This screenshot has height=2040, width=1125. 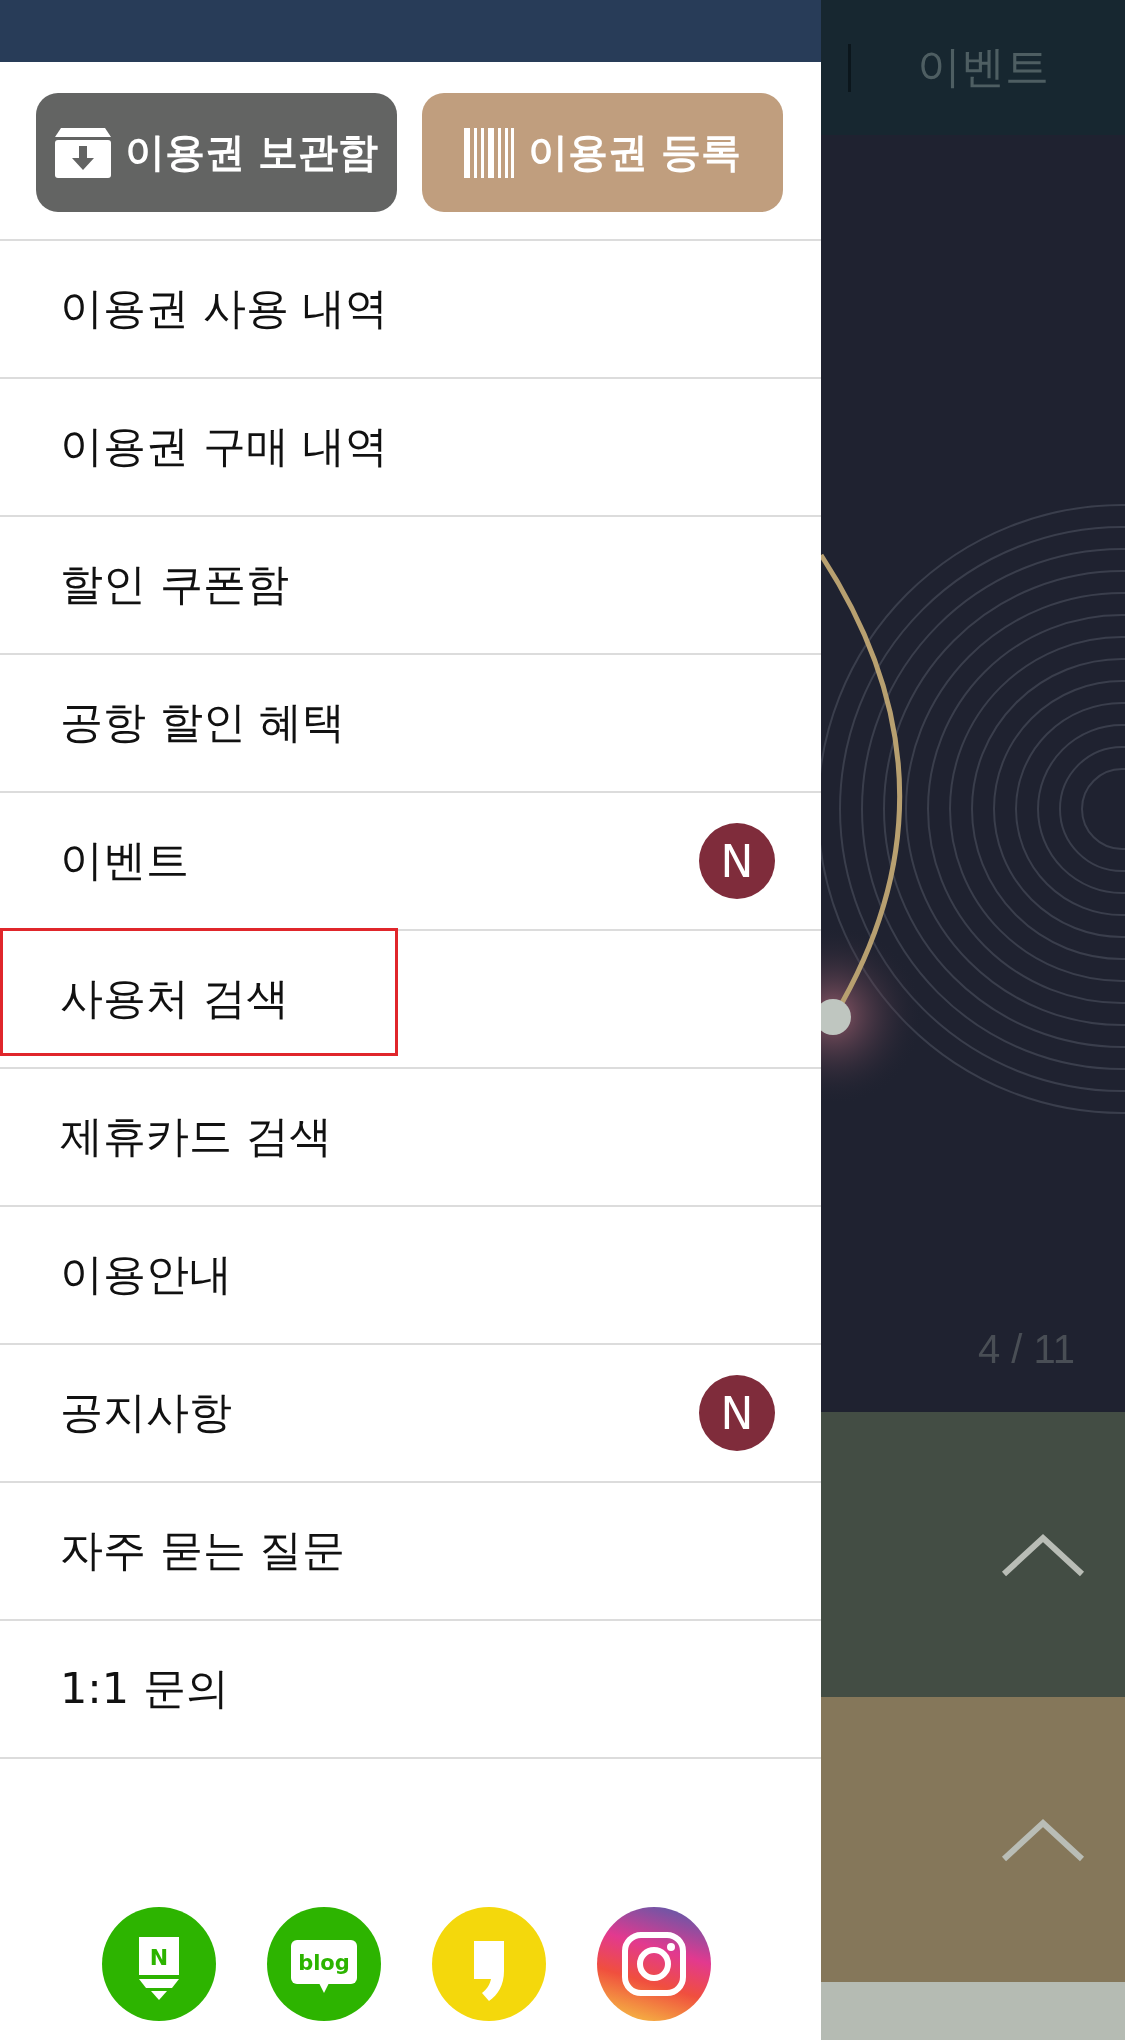 What do you see at coordinates (488, 152) in the screenshot?
I see `barcode-icon` at bounding box center [488, 152].